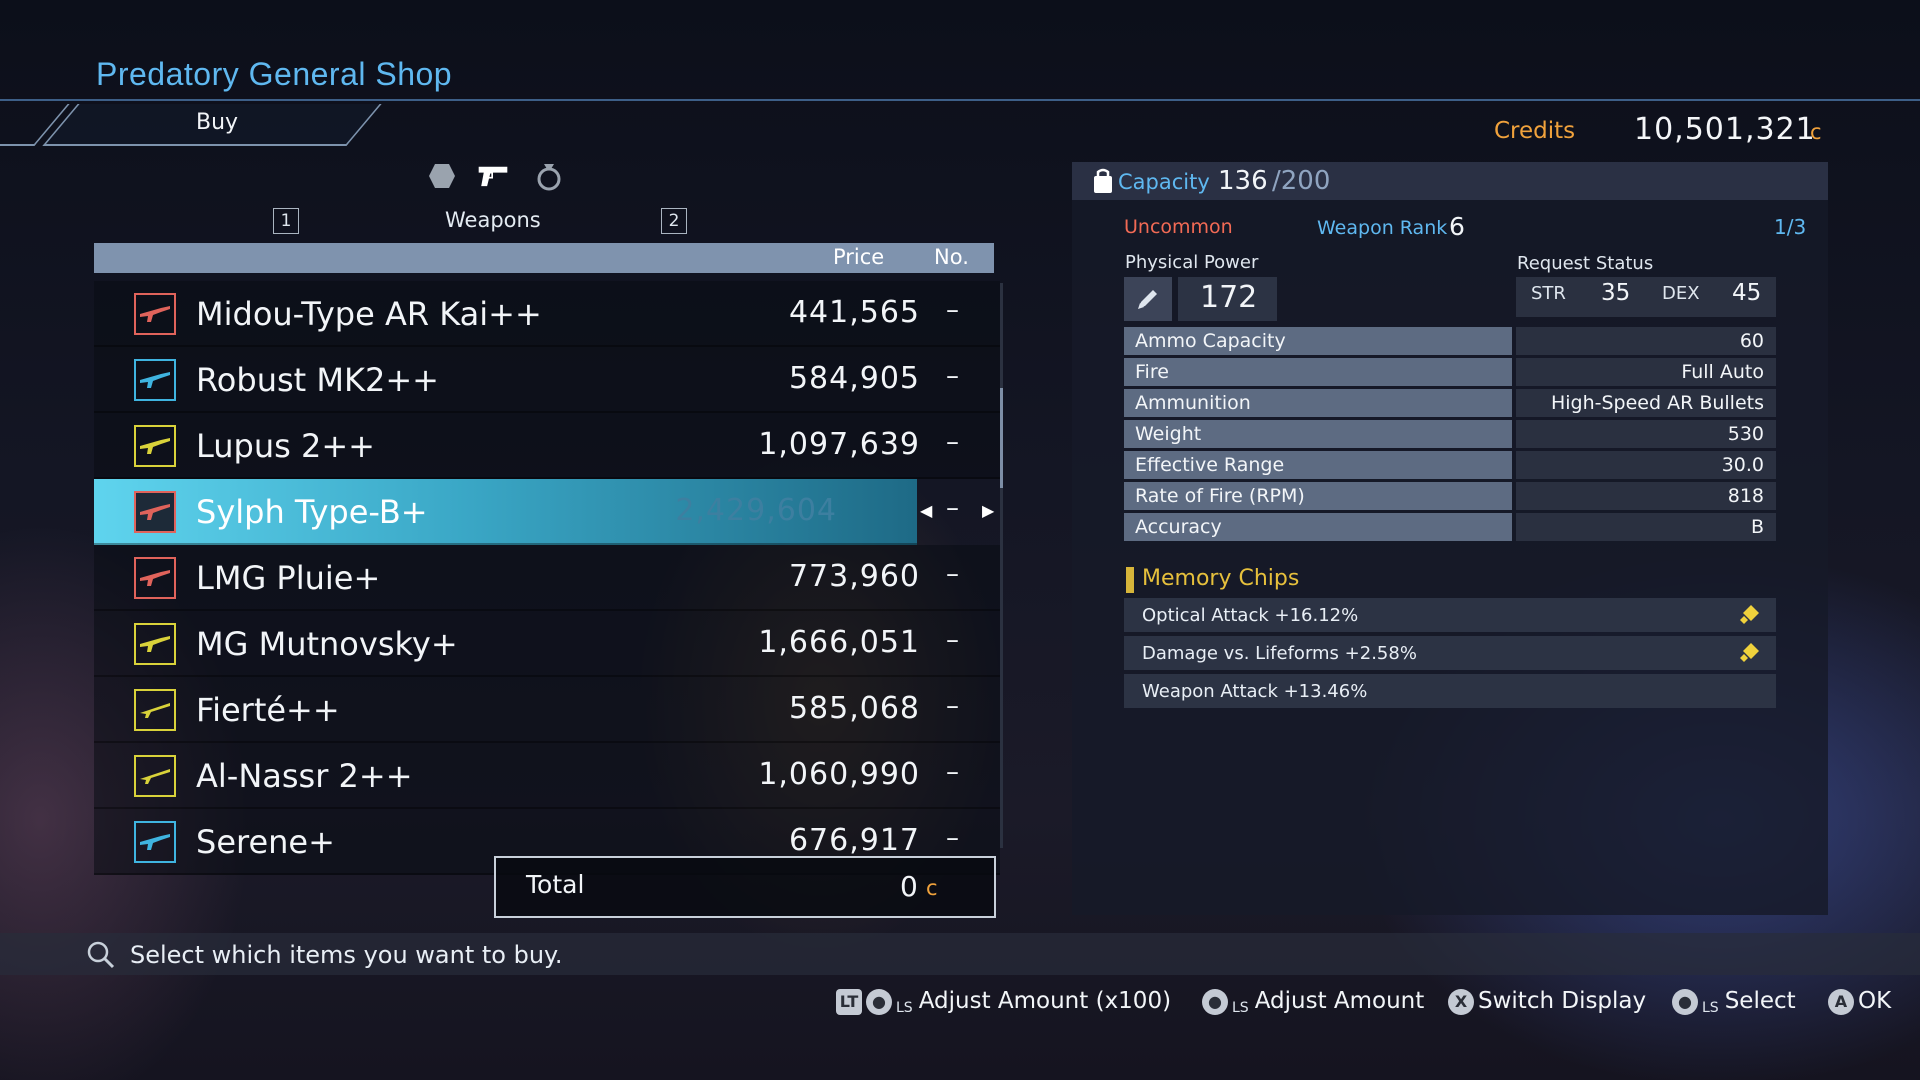  What do you see at coordinates (1725, 129) in the screenshot?
I see `credits-value: 10,501,321` at bounding box center [1725, 129].